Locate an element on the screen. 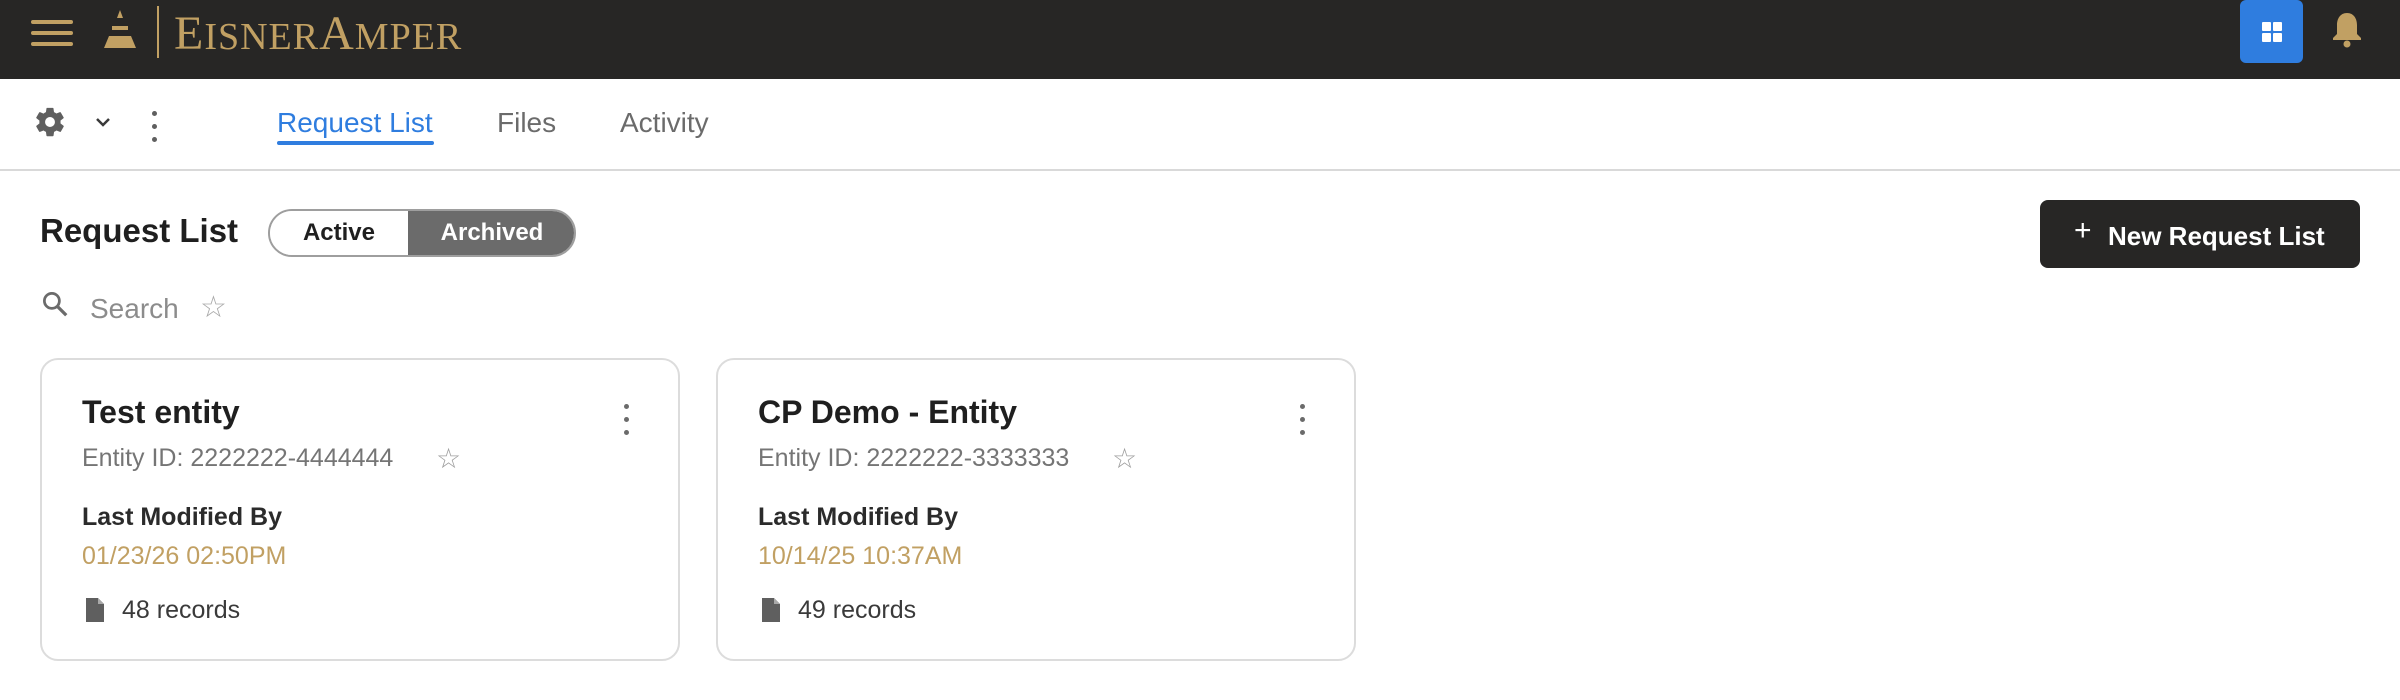 Image resolution: width=2400 pixels, height=700 pixels. plus-icon: + is located at coordinates (2083, 230).